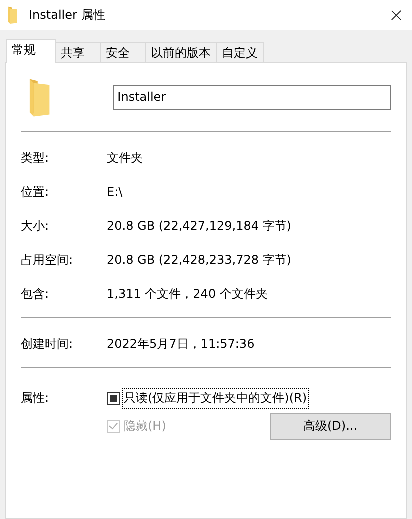 This screenshot has height=519, width=412. Describe the element at coordinates (199, 226) in the screenshot. I see `field-value: 20.8 GB (22,427,129,184 字节)` at that location.